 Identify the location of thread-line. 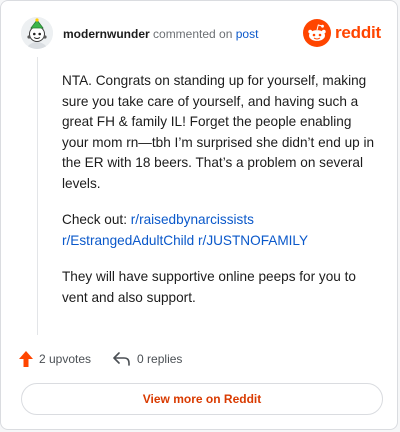
(37, 196).